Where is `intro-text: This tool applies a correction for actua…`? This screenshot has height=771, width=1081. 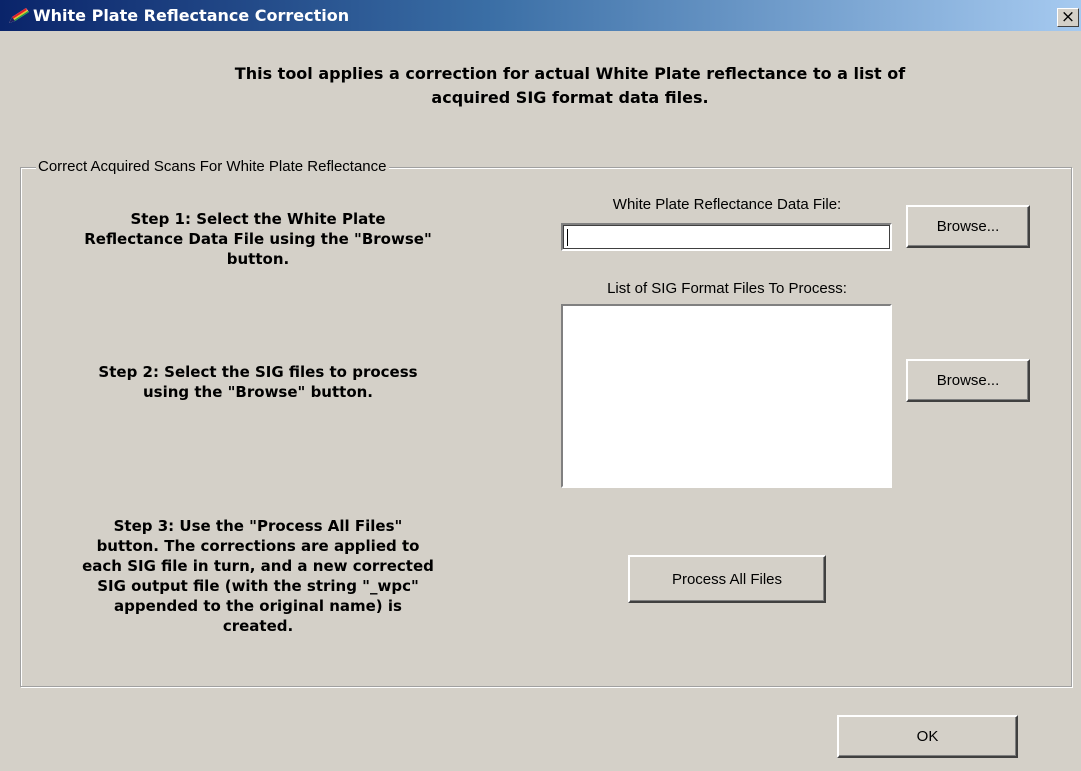
intro-text: This tool applies a correction for actua… is located at coordinates (570, 85).